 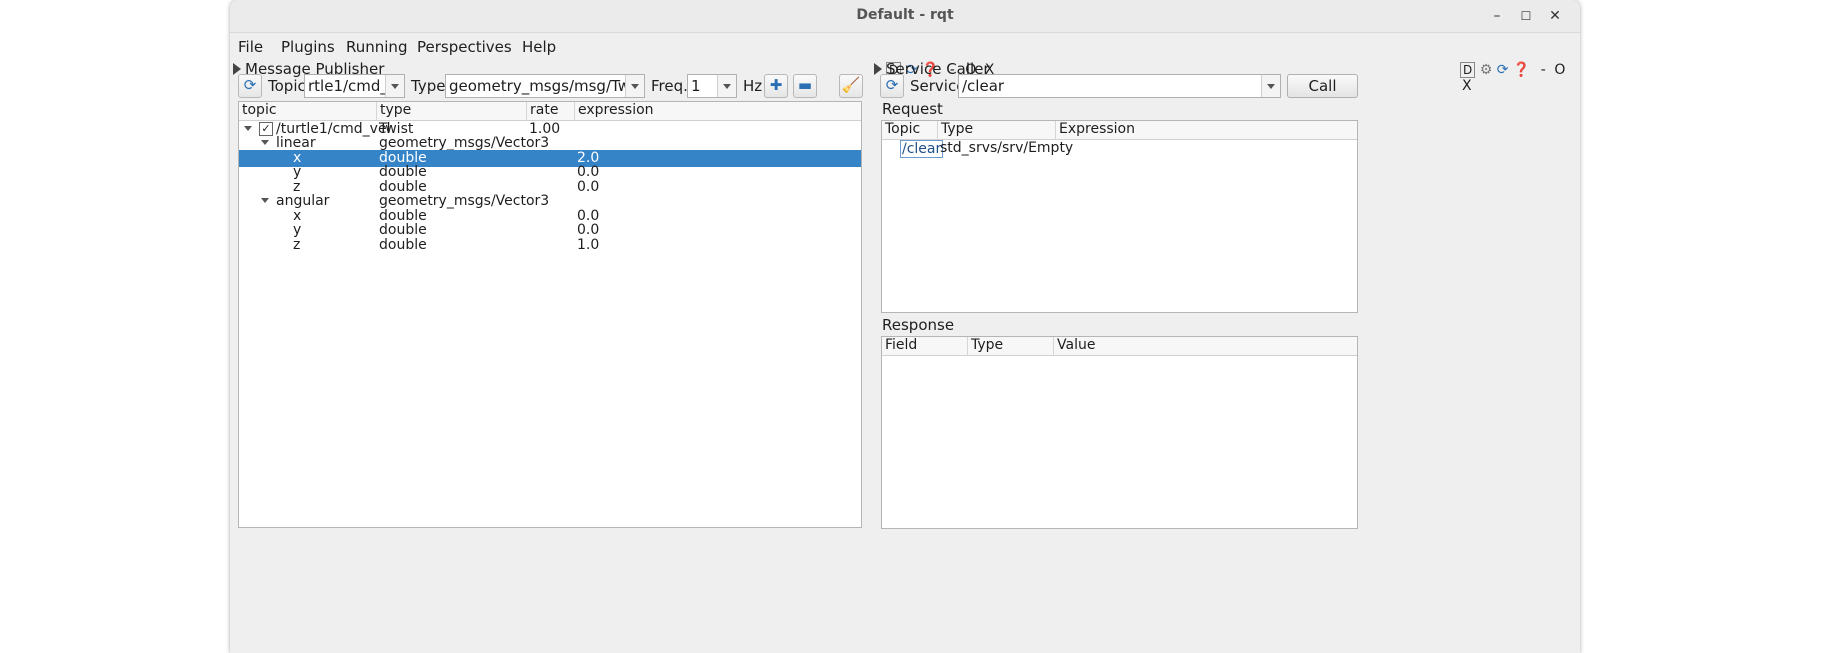 What do you see at coordinates (1559, 70) in the screenshot?
I see `service-float-button: O` at bounding box center [1559, 70].